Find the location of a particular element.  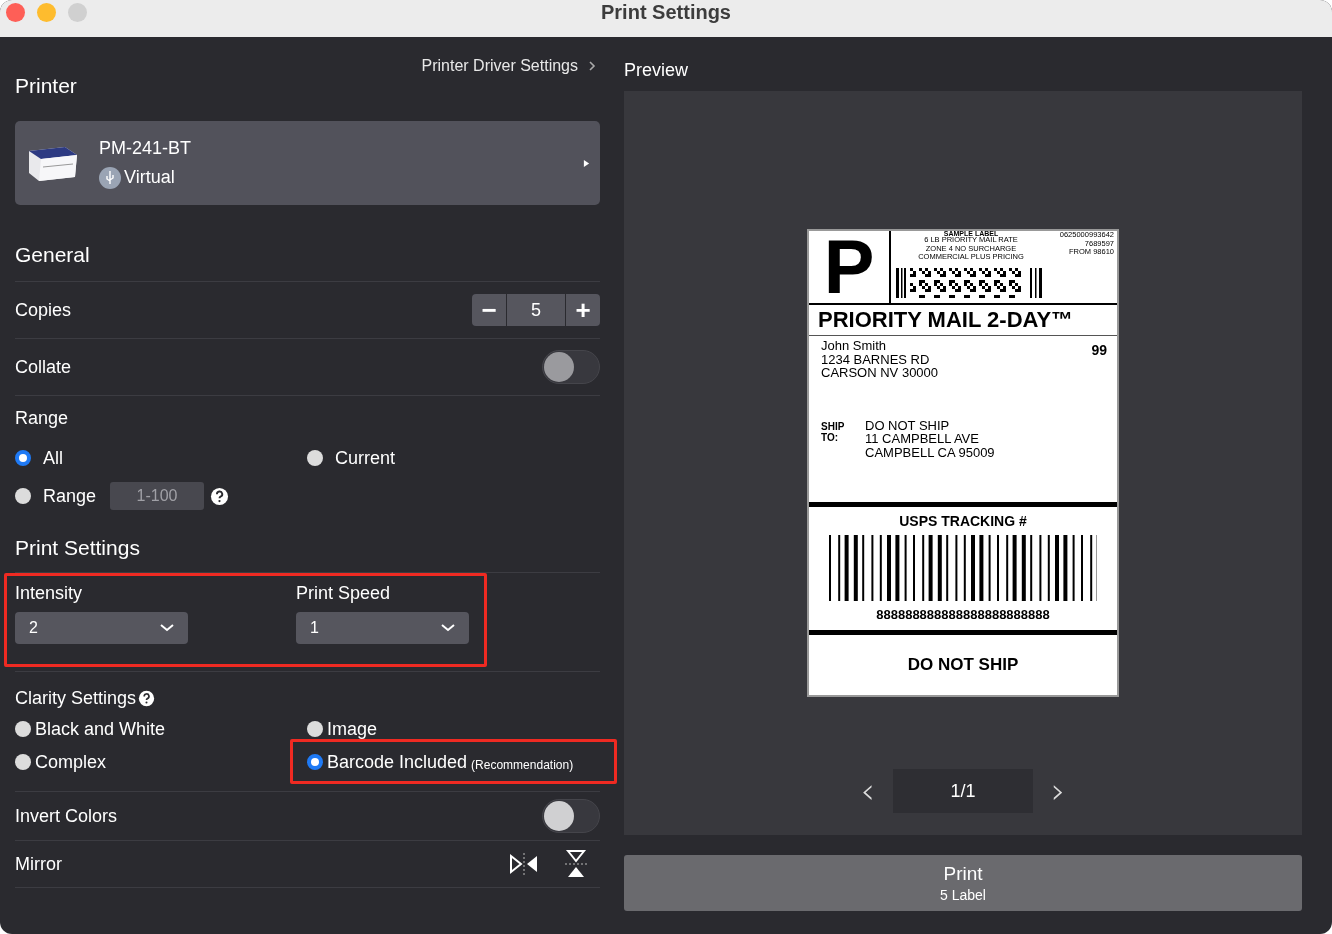

radio-label: All is located at coordinates (53, 458).